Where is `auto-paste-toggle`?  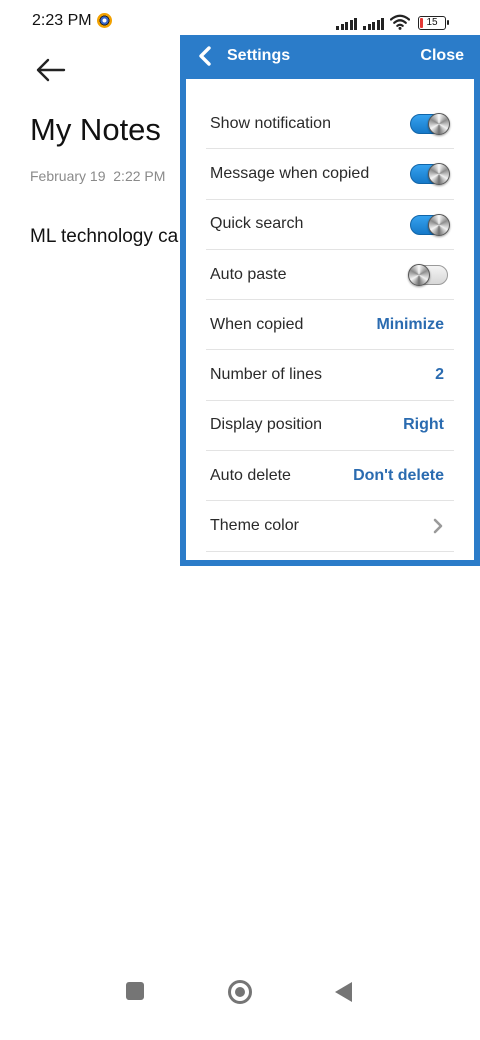
auto-paste-toggle is located at coordinates (428, 274).